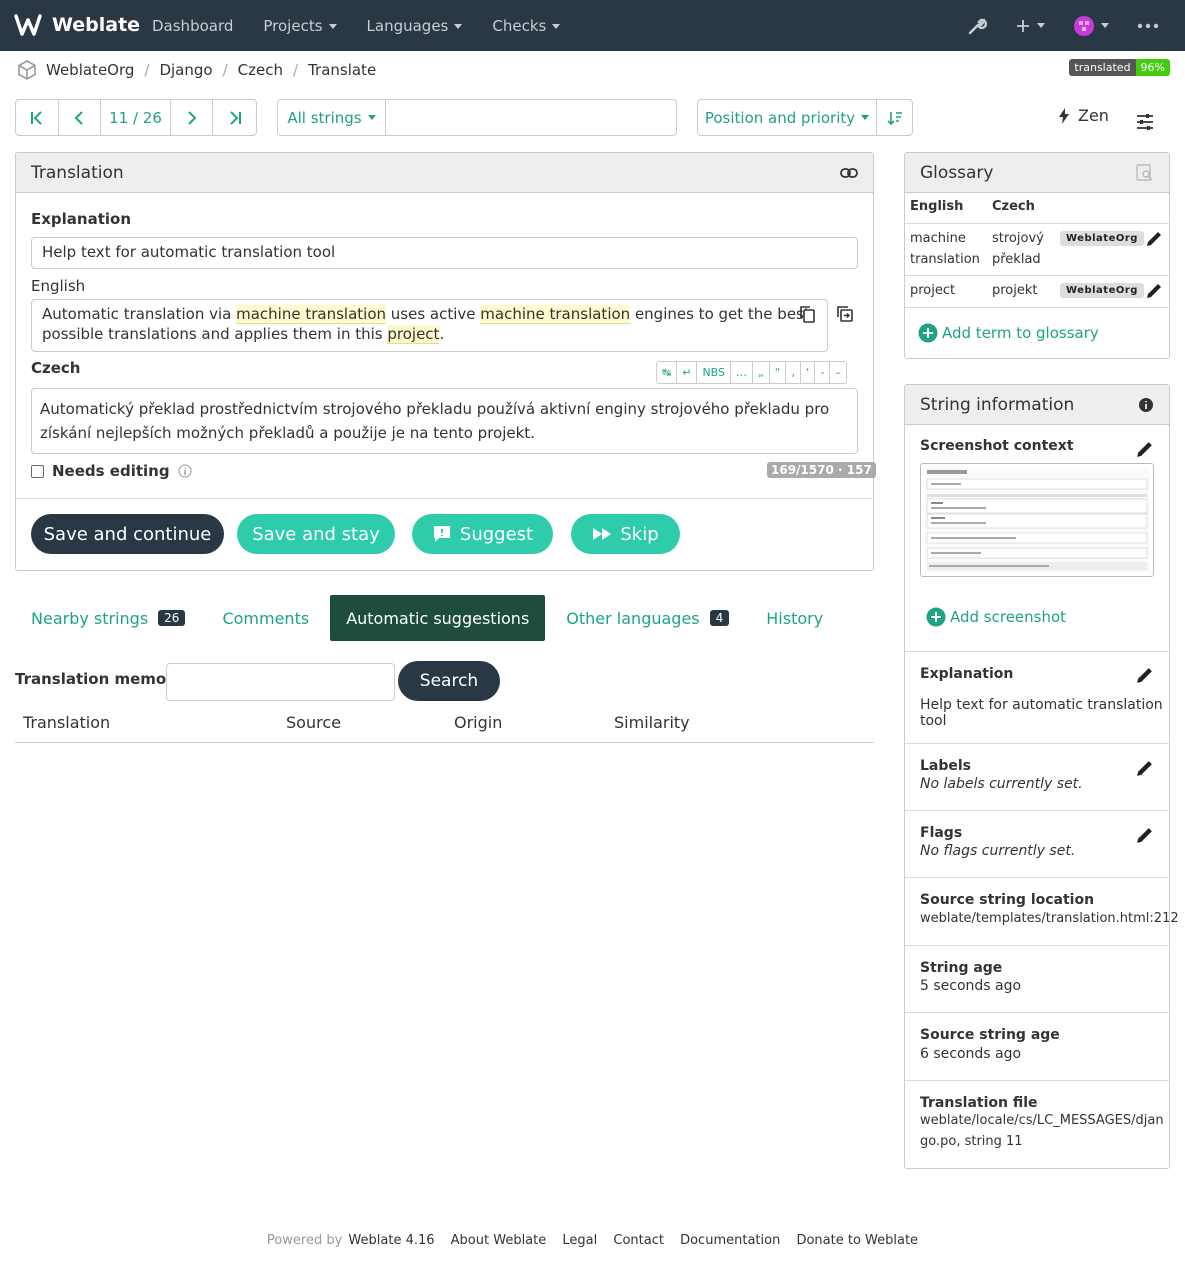 The width and height of the screenshot is (1185, 1280). Describe the element at coordinates (647, 618) in the screenshot. I see `tab-other-languages: Other languages 4` at that location.